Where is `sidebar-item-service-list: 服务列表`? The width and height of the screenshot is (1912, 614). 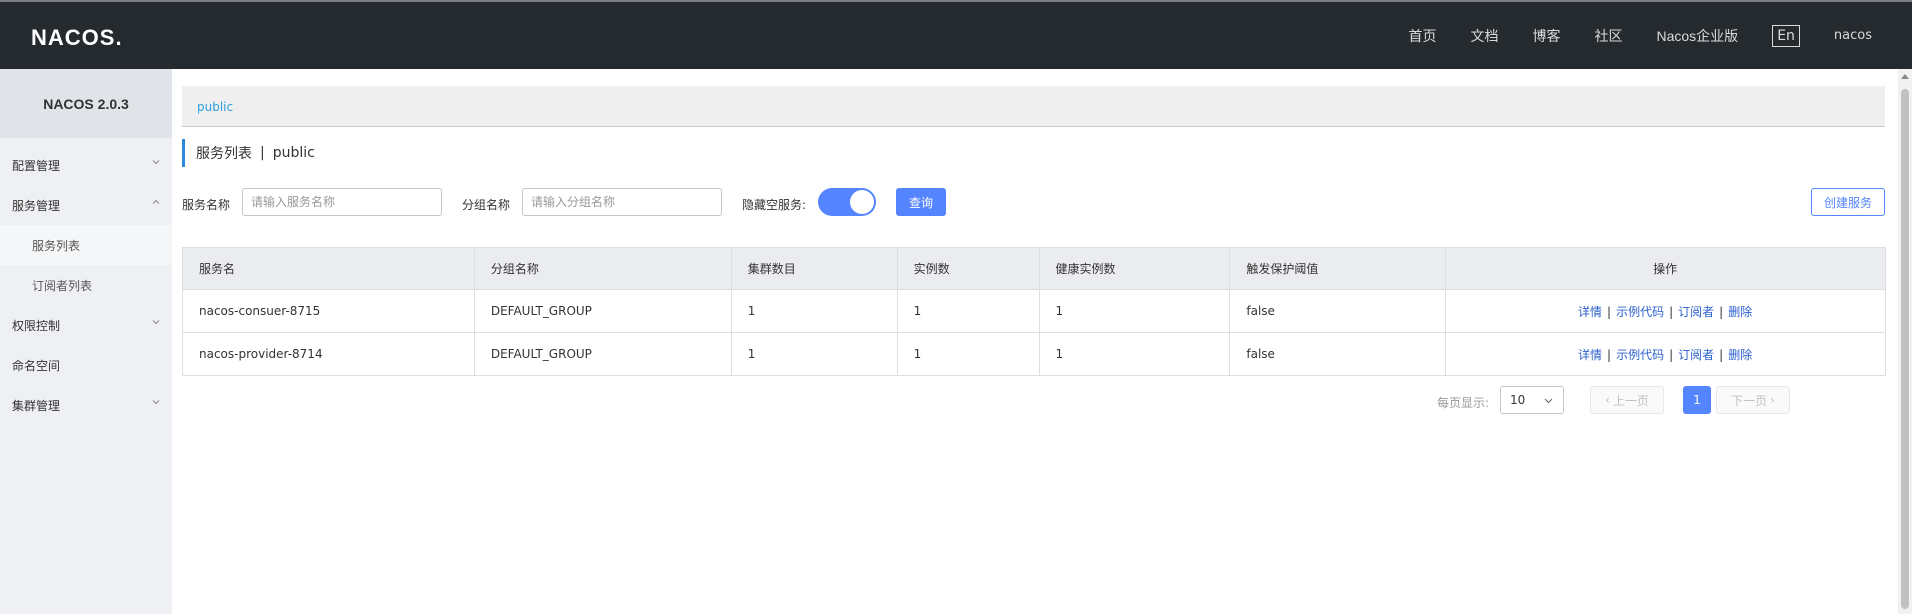 sidebar-item-service-list: 服务列表 is located at coordinates (86, 245).